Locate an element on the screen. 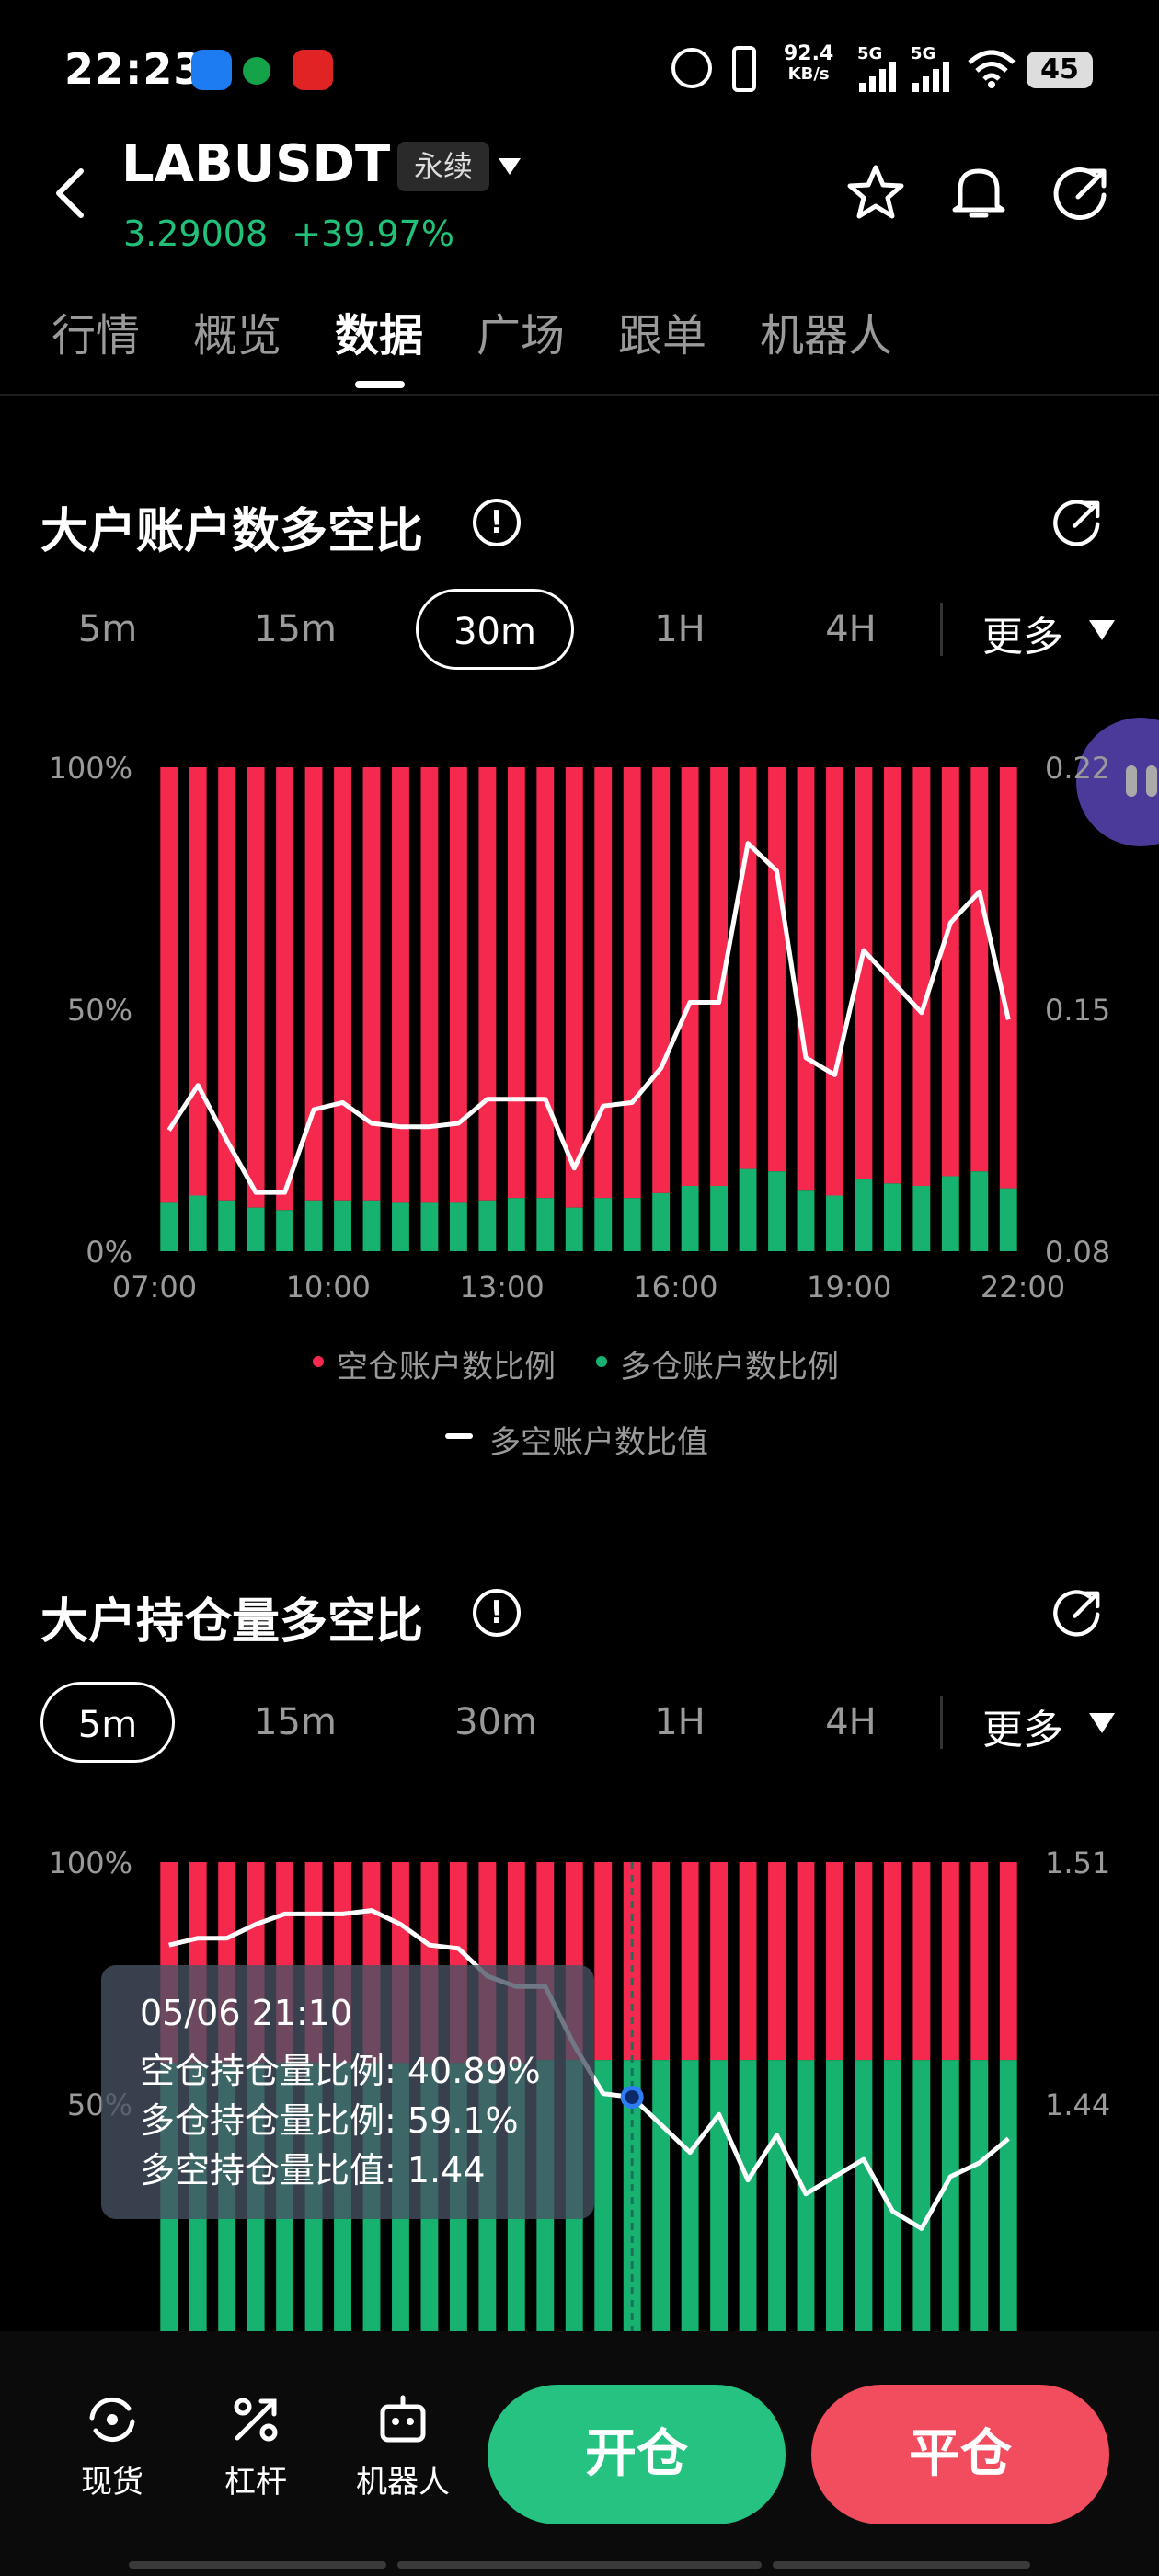 Image resolution: width=1159 pixels, height=2576 pixels. x-axis-label: 07:00 is located at coordinates (154, 1287).